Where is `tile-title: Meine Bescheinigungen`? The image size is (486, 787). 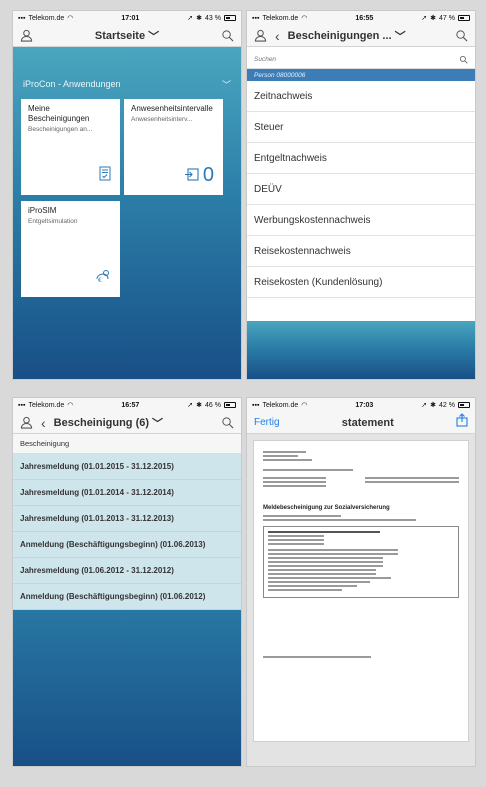 tile-title: Meine Bescheinigungen is located at coordinates (59, 113).